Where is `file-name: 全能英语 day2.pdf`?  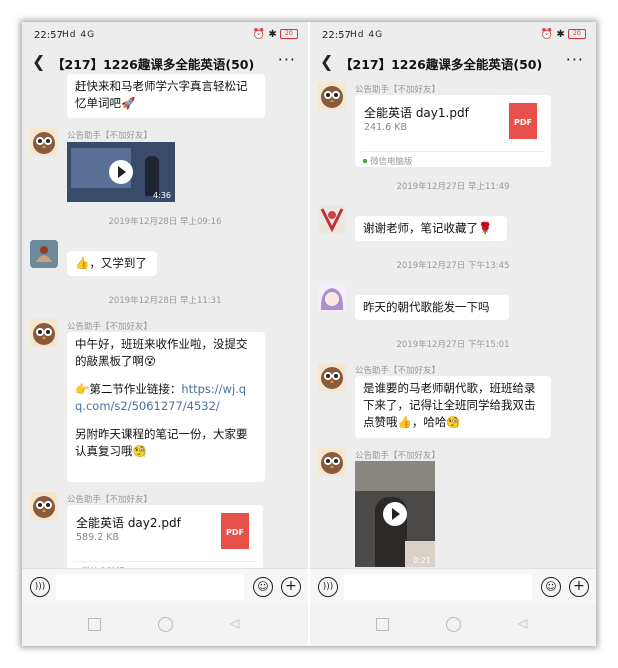
file-name: 全能英语 day2.pdf is located at coordinates (128, 523).